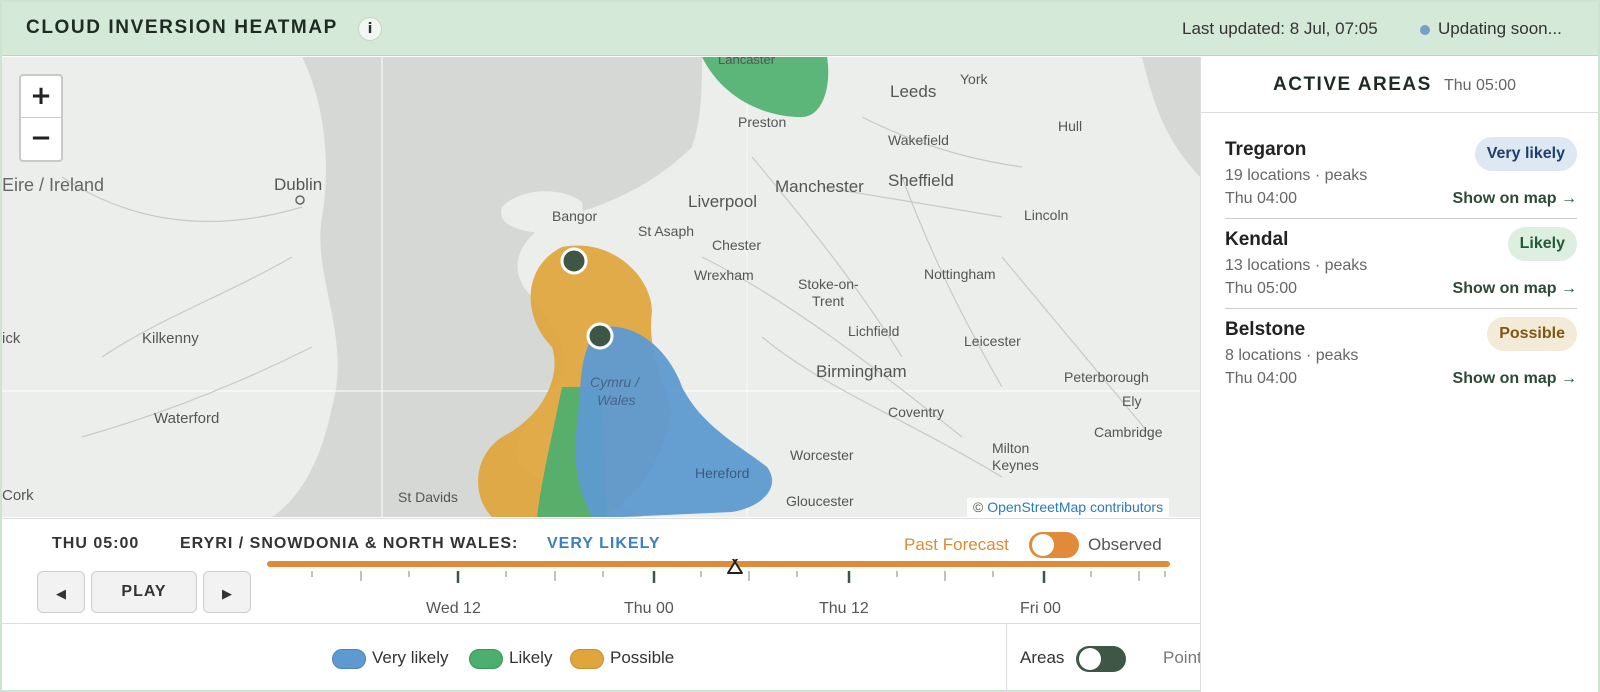 The width and height of the screenshot is (1600, 692). I want to click on place-label: Preston, so click(762, 122).